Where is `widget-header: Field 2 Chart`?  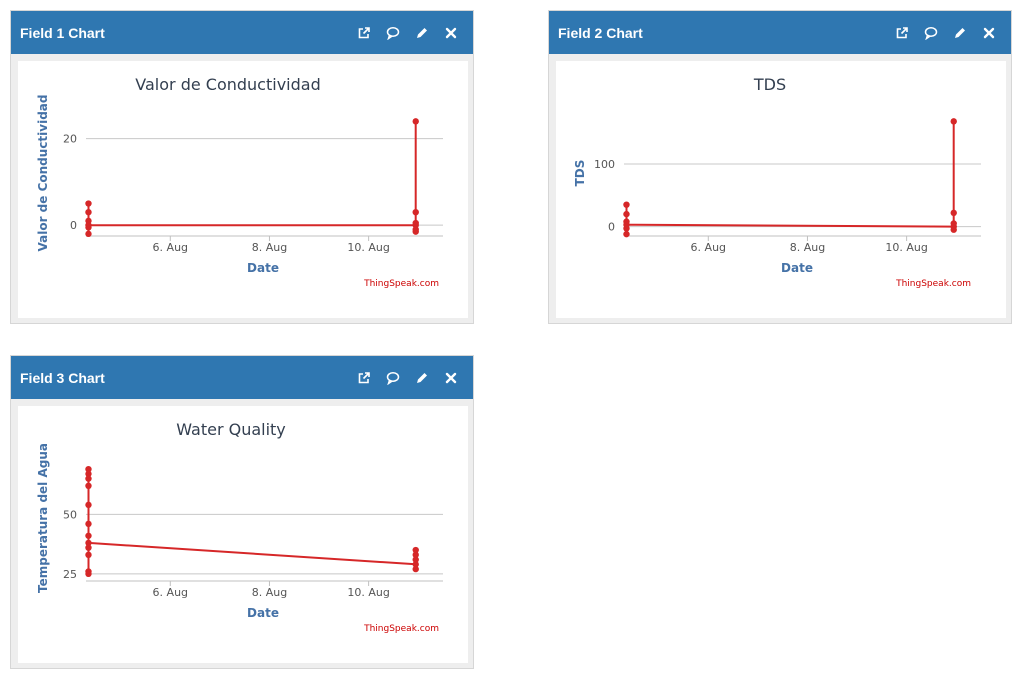 widget-header: Field 2 Chart is located at coordinates (780, 32).